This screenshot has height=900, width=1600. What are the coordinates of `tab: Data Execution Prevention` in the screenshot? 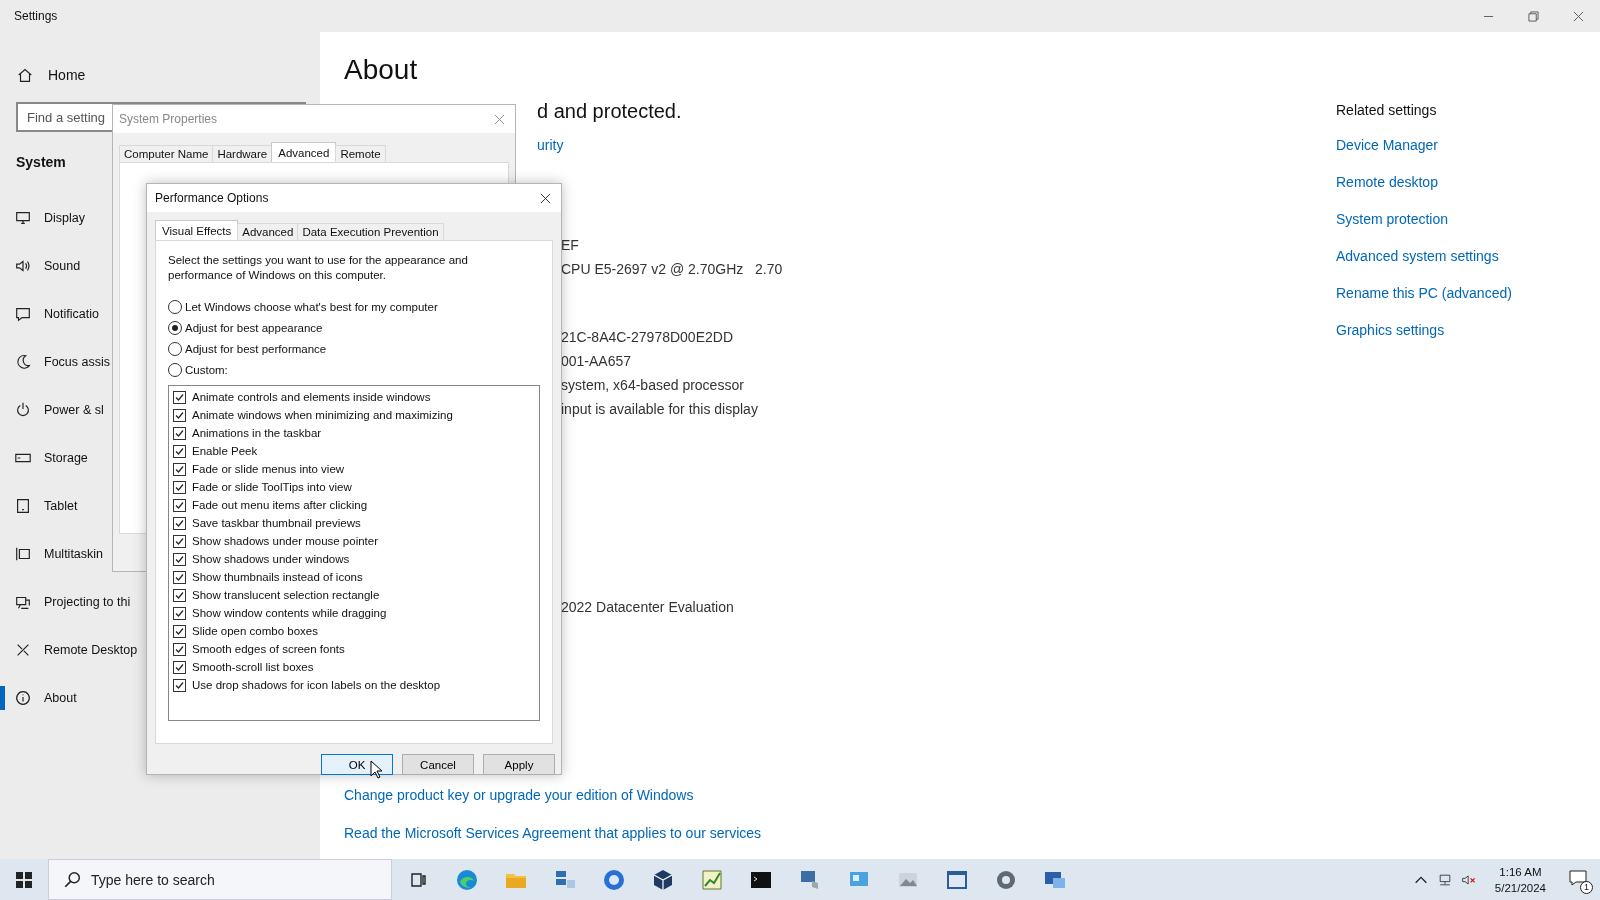 It's located at (370, 231).